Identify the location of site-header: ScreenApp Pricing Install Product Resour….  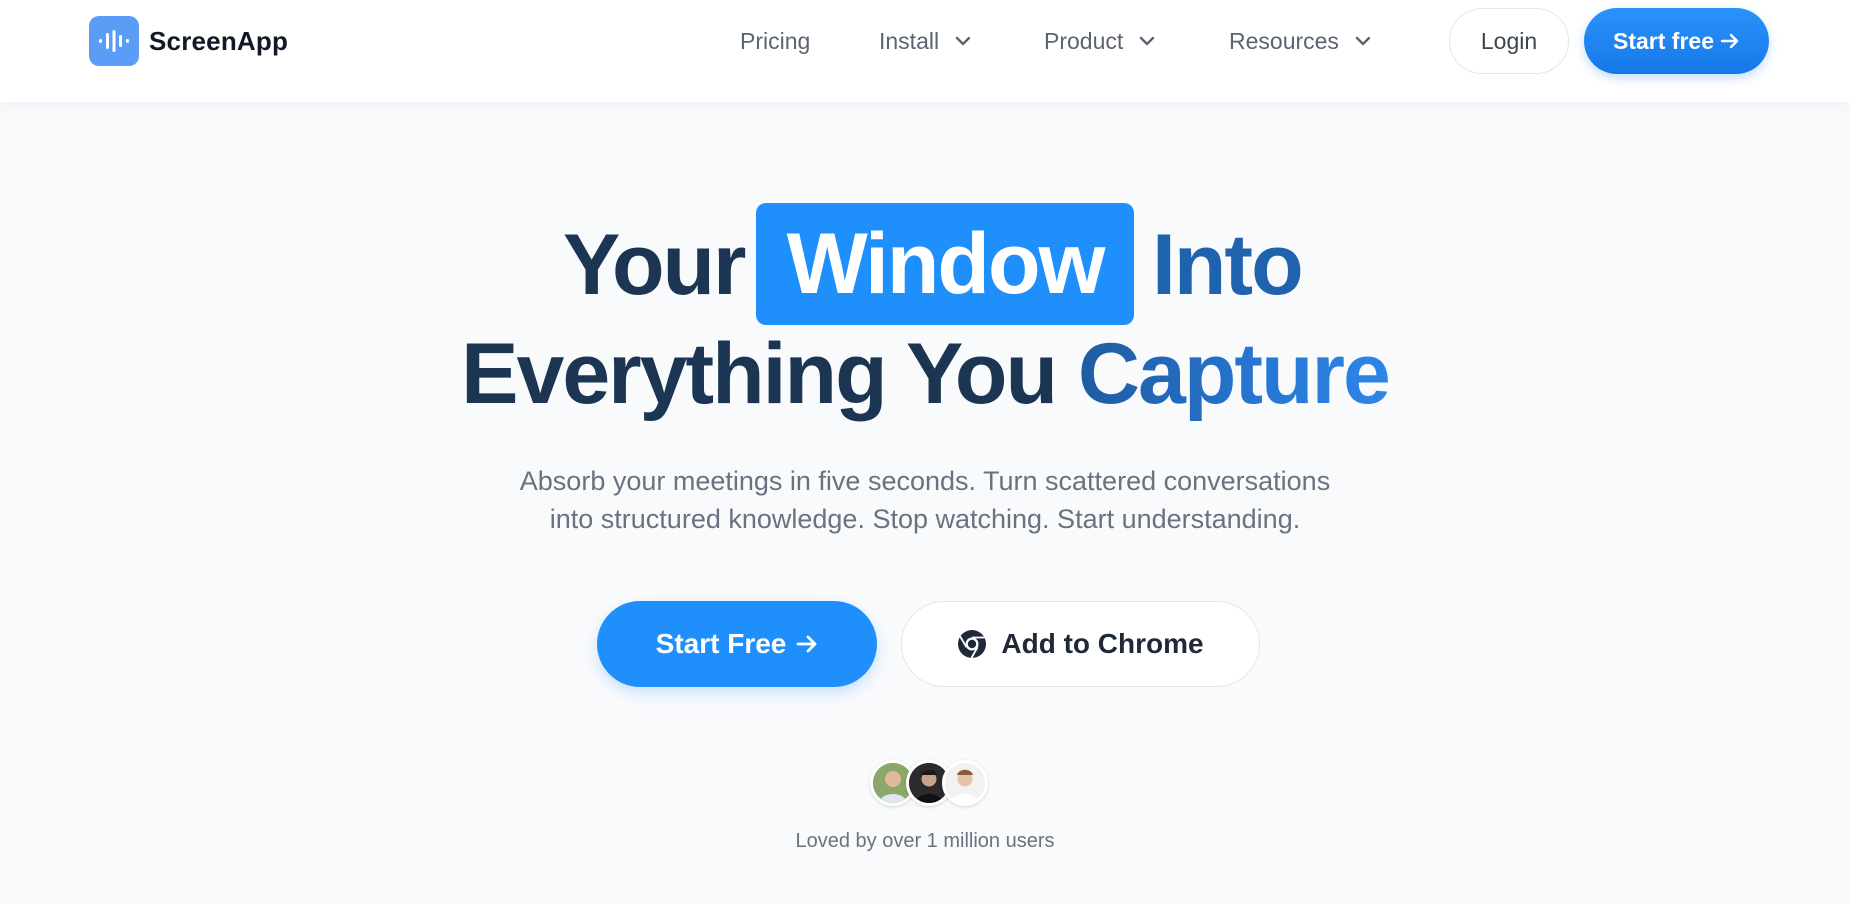
(925, 51).